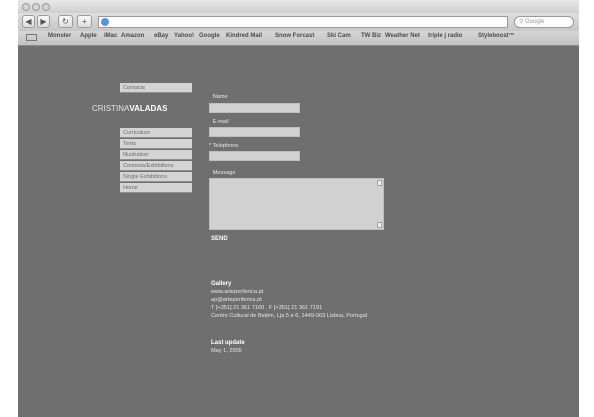 The image size is (594, 417). I want to click on bookmark-item: Google, so click(209, 36).